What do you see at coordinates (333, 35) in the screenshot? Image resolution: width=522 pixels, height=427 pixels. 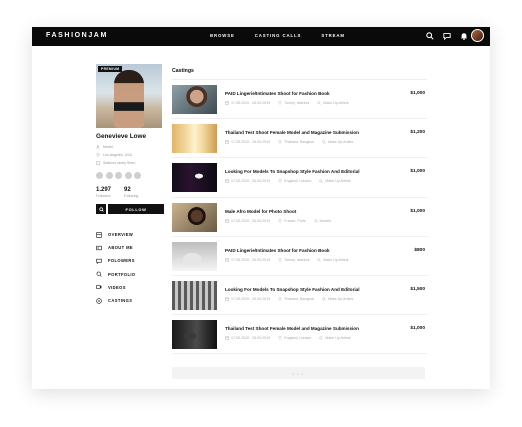 I see `nav-stream: STREAM` at bounding box center [333, 35].